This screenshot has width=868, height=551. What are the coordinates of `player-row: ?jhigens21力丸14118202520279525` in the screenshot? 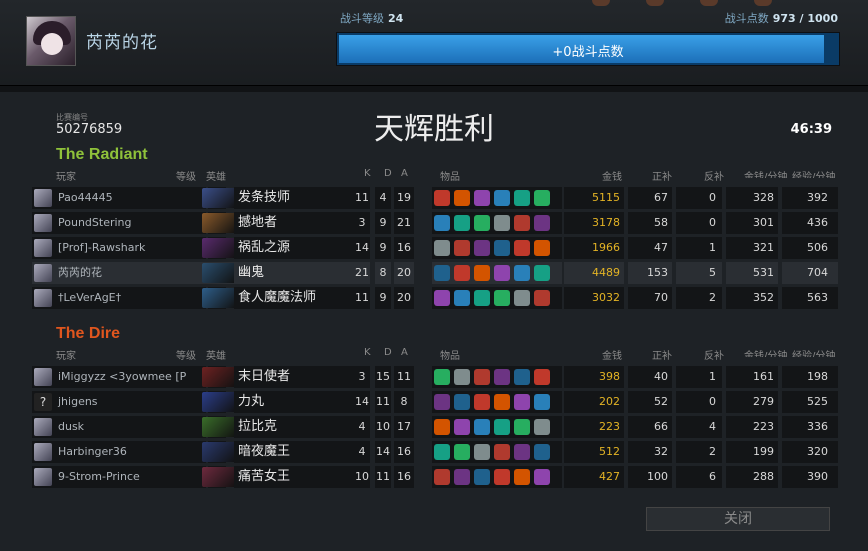 It's located at (435, 402).